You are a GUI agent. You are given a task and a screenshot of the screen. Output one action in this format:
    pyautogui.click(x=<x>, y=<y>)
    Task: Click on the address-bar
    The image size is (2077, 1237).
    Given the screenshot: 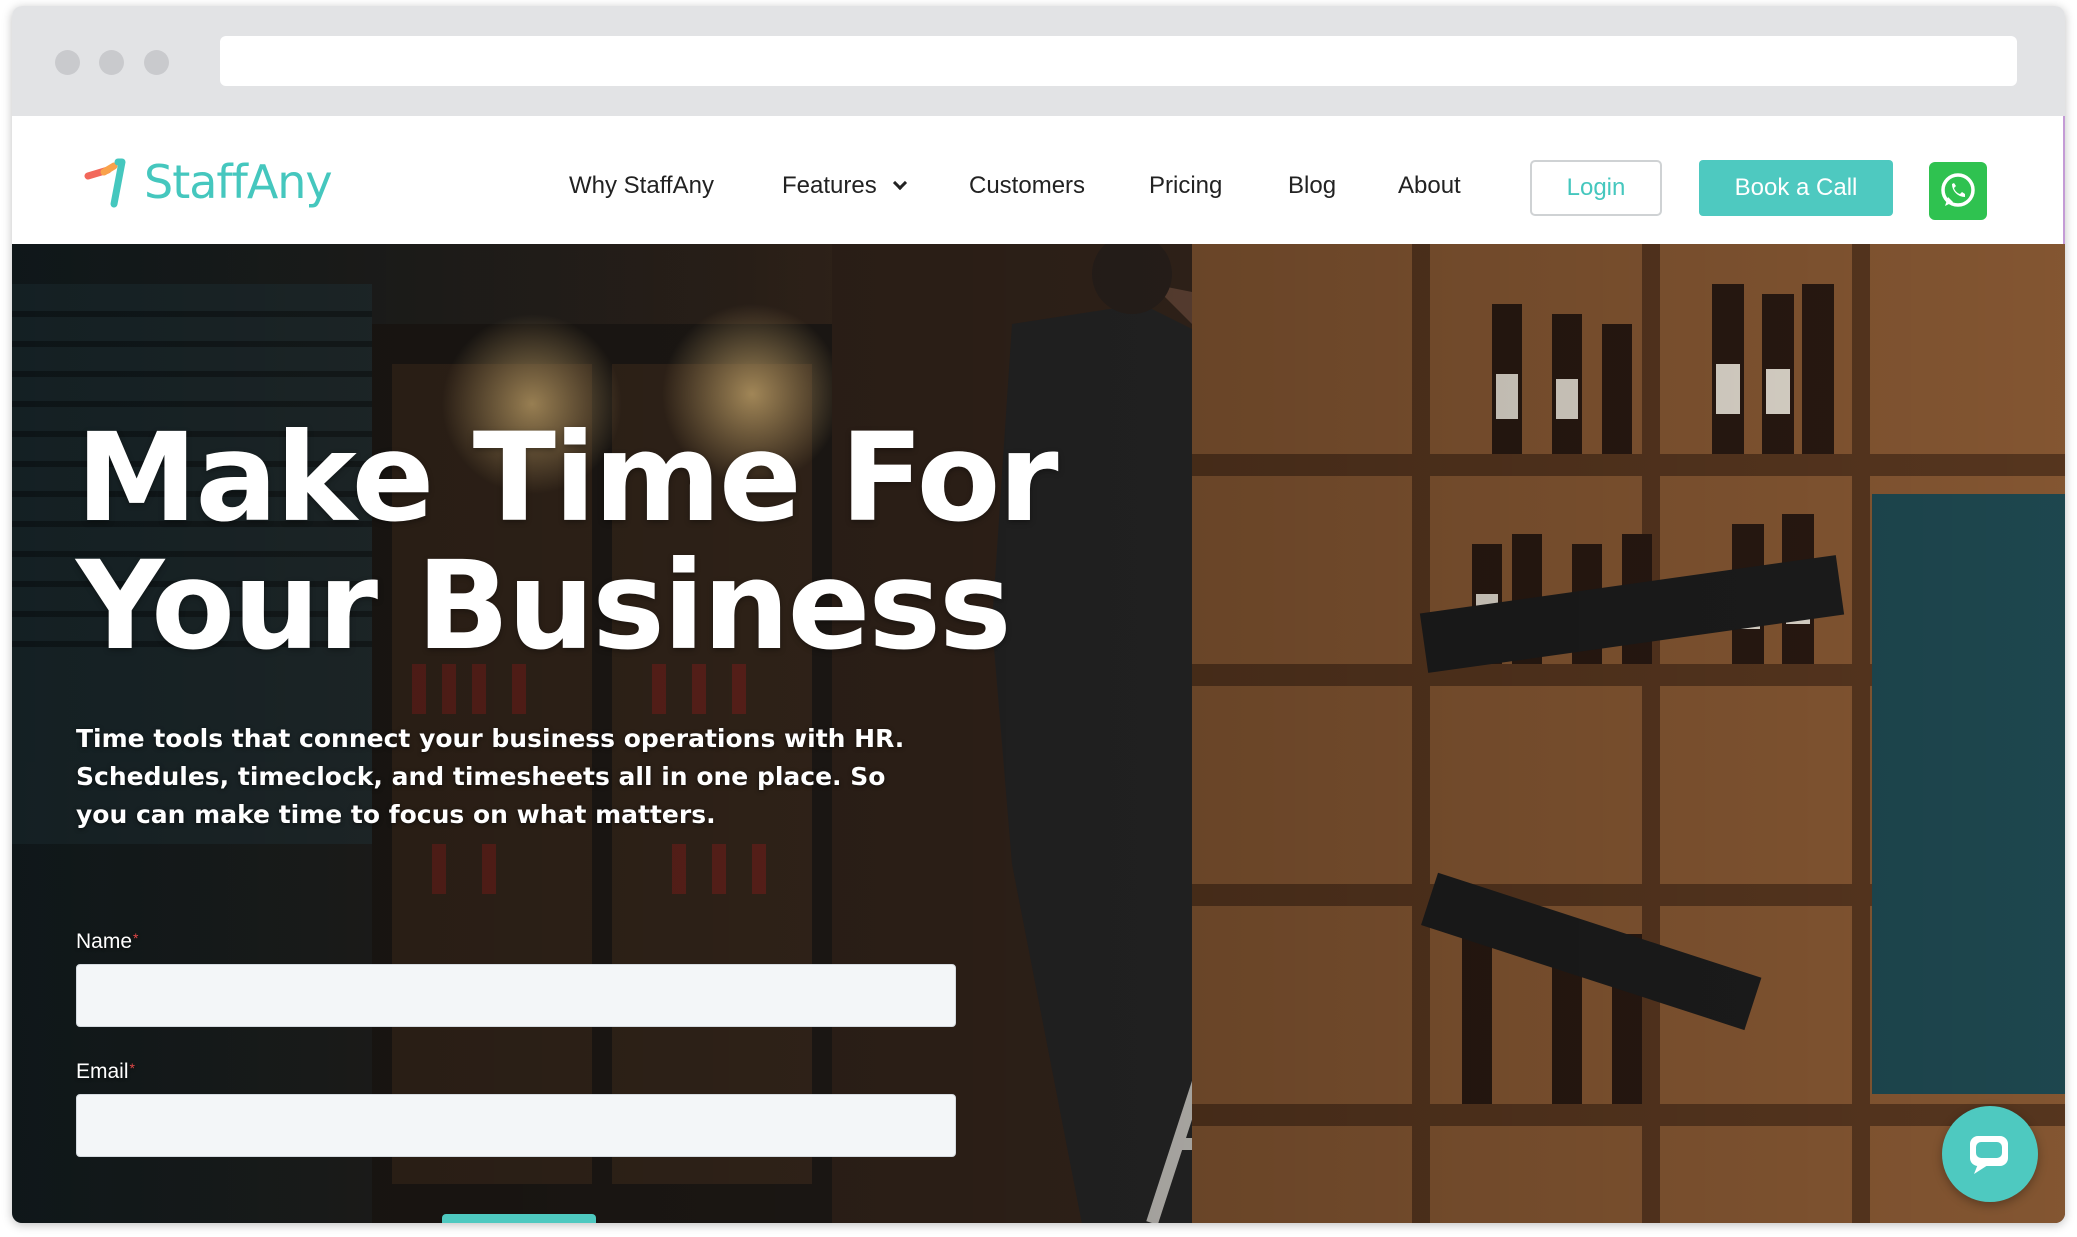 What is the action you would take?
    pyautogui.click(x=1118, y=61)
    